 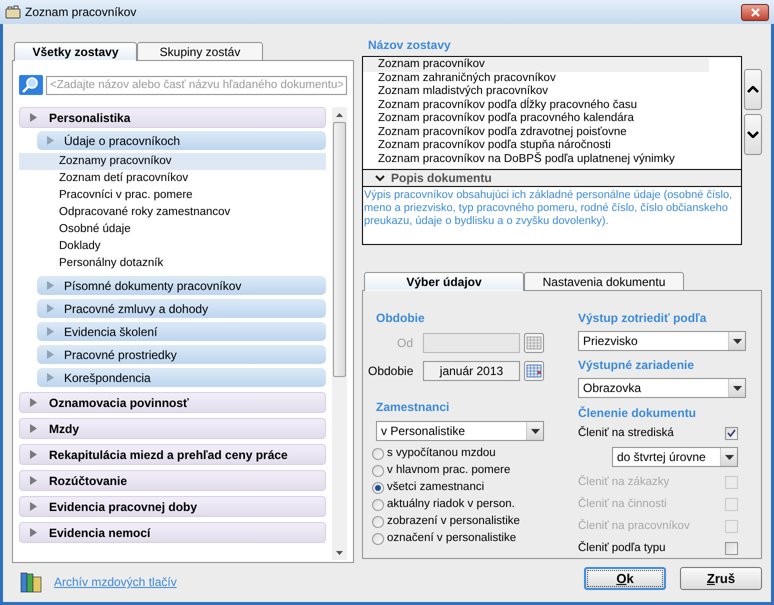 What do you see at coordinates (536, 91) in the screenshot?
I see `report-list-item: Zoznam mladistvých pracovníkov` at bounding box center [536, 91].